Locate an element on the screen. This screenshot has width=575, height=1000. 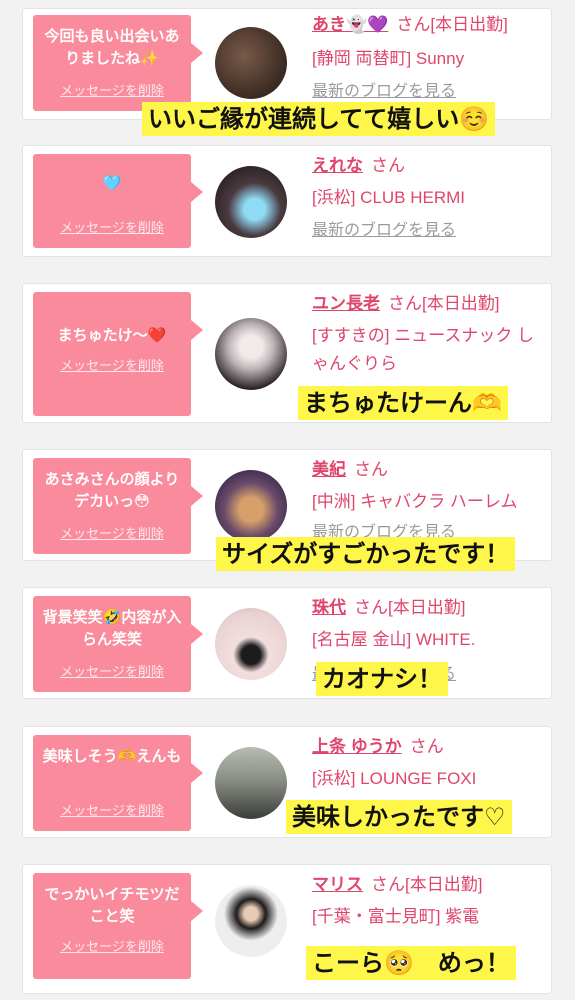
message-text: 背景笑笑🤣内容が入らん笑笑 is located at coordinates (112, 628).